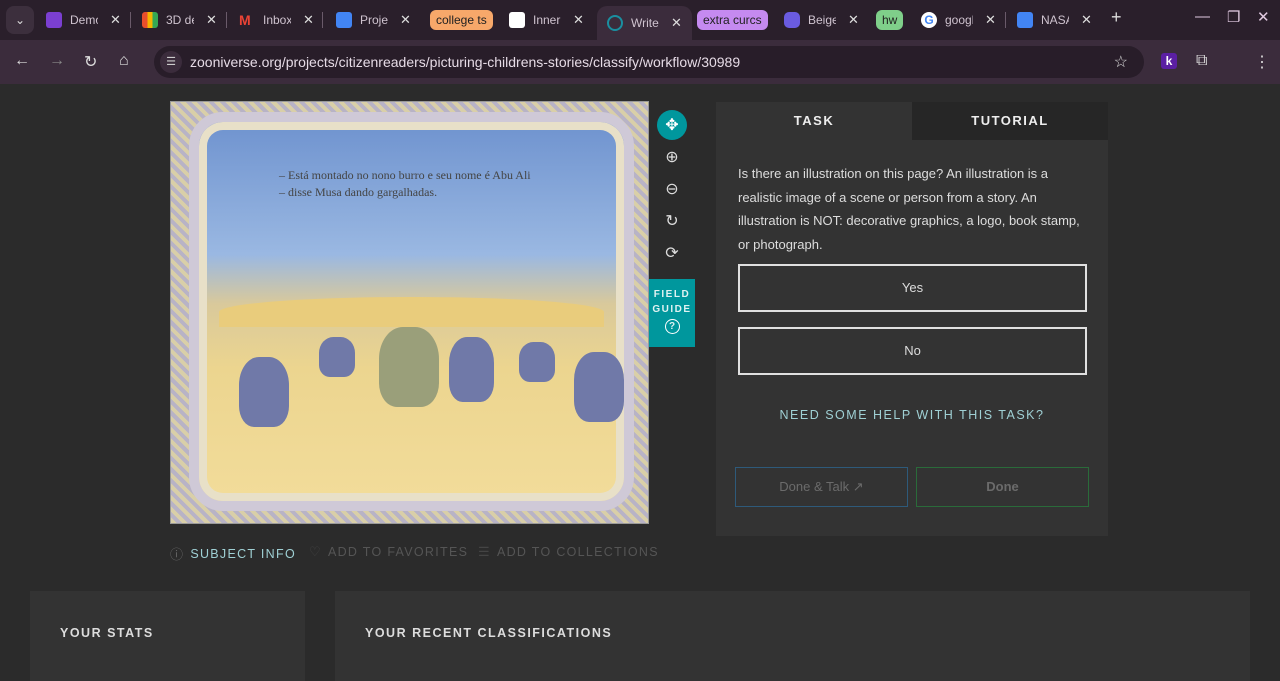 The image size is (1280, 681). Describe the element at coordinates (90, 62) in the screenshot. I see `reload-icon: ↻` at that location.